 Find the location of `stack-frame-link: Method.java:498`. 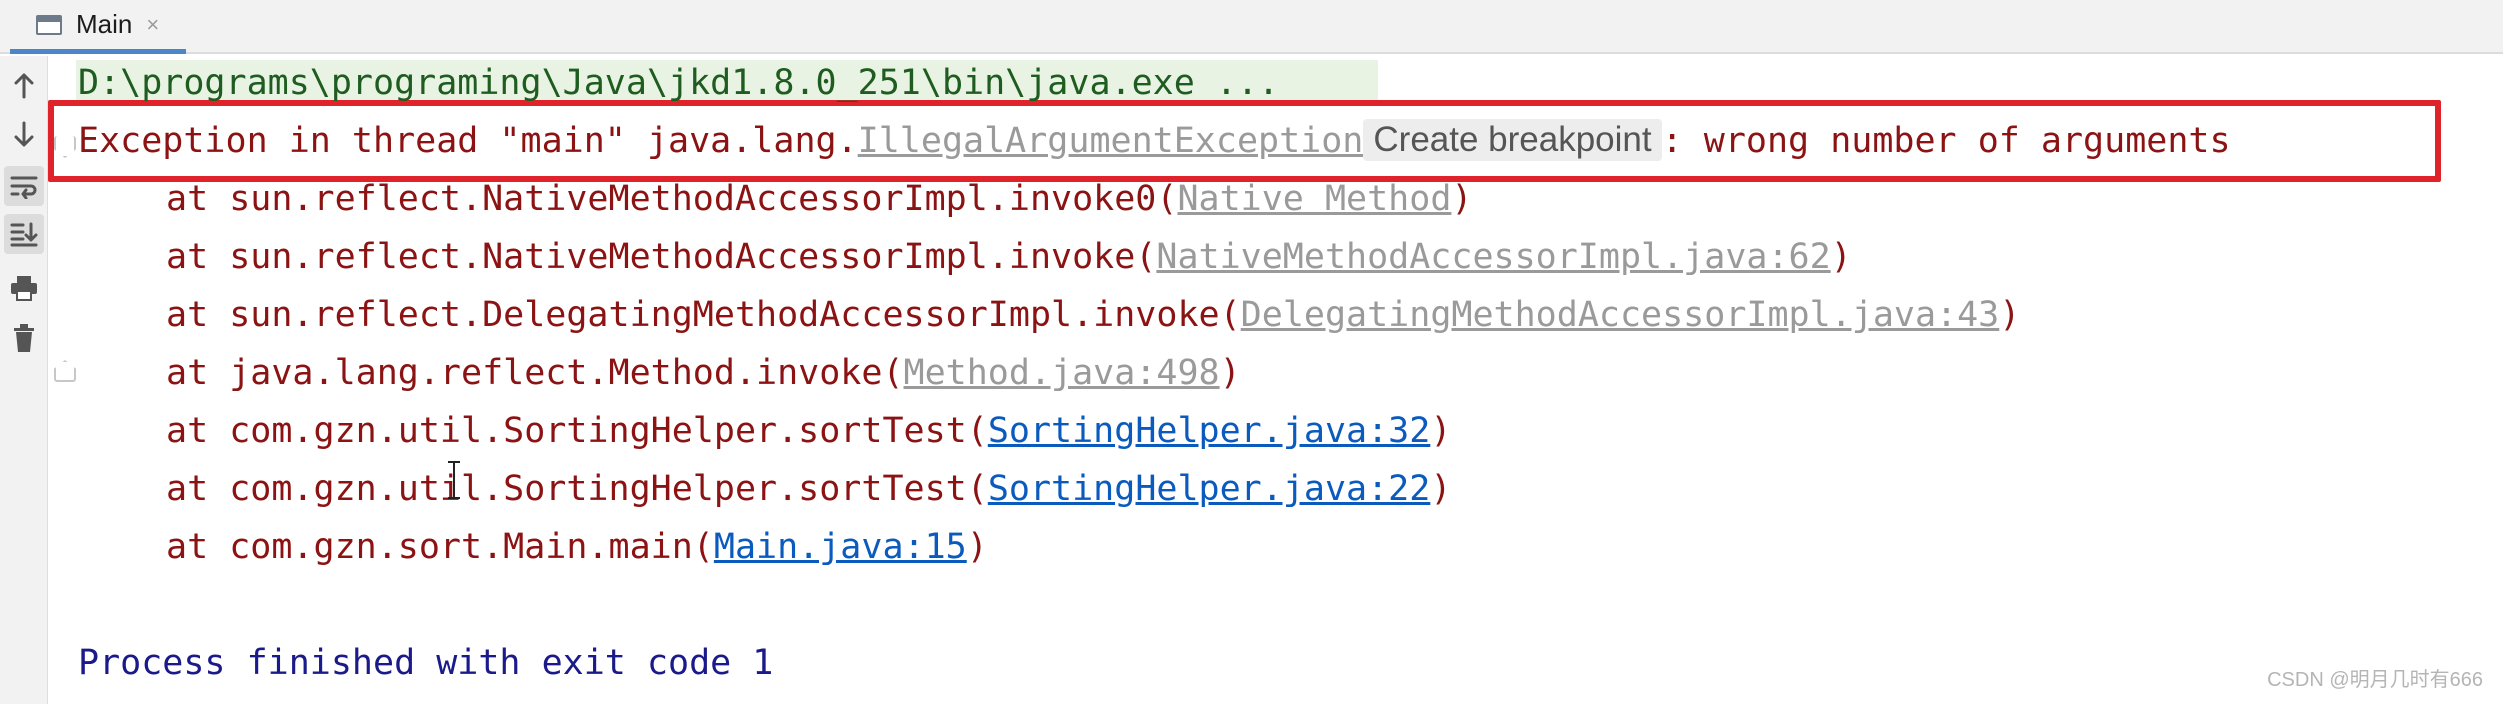

stack-frame-link: Method.java:498 is located at coordinates (1062, 373).